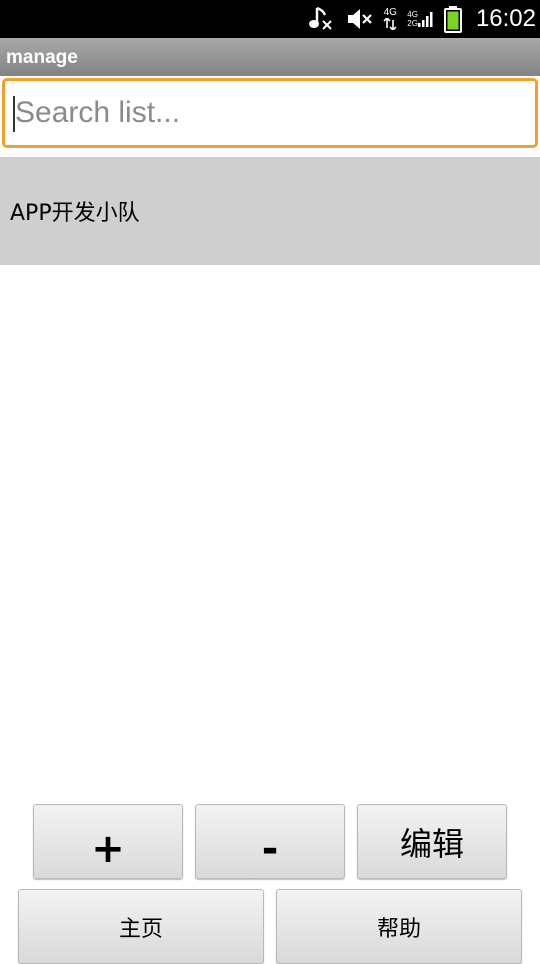 The width and height of the screenshot is (540, 964). I want to click on network-4g-icon: 4G, so click(390, 19).